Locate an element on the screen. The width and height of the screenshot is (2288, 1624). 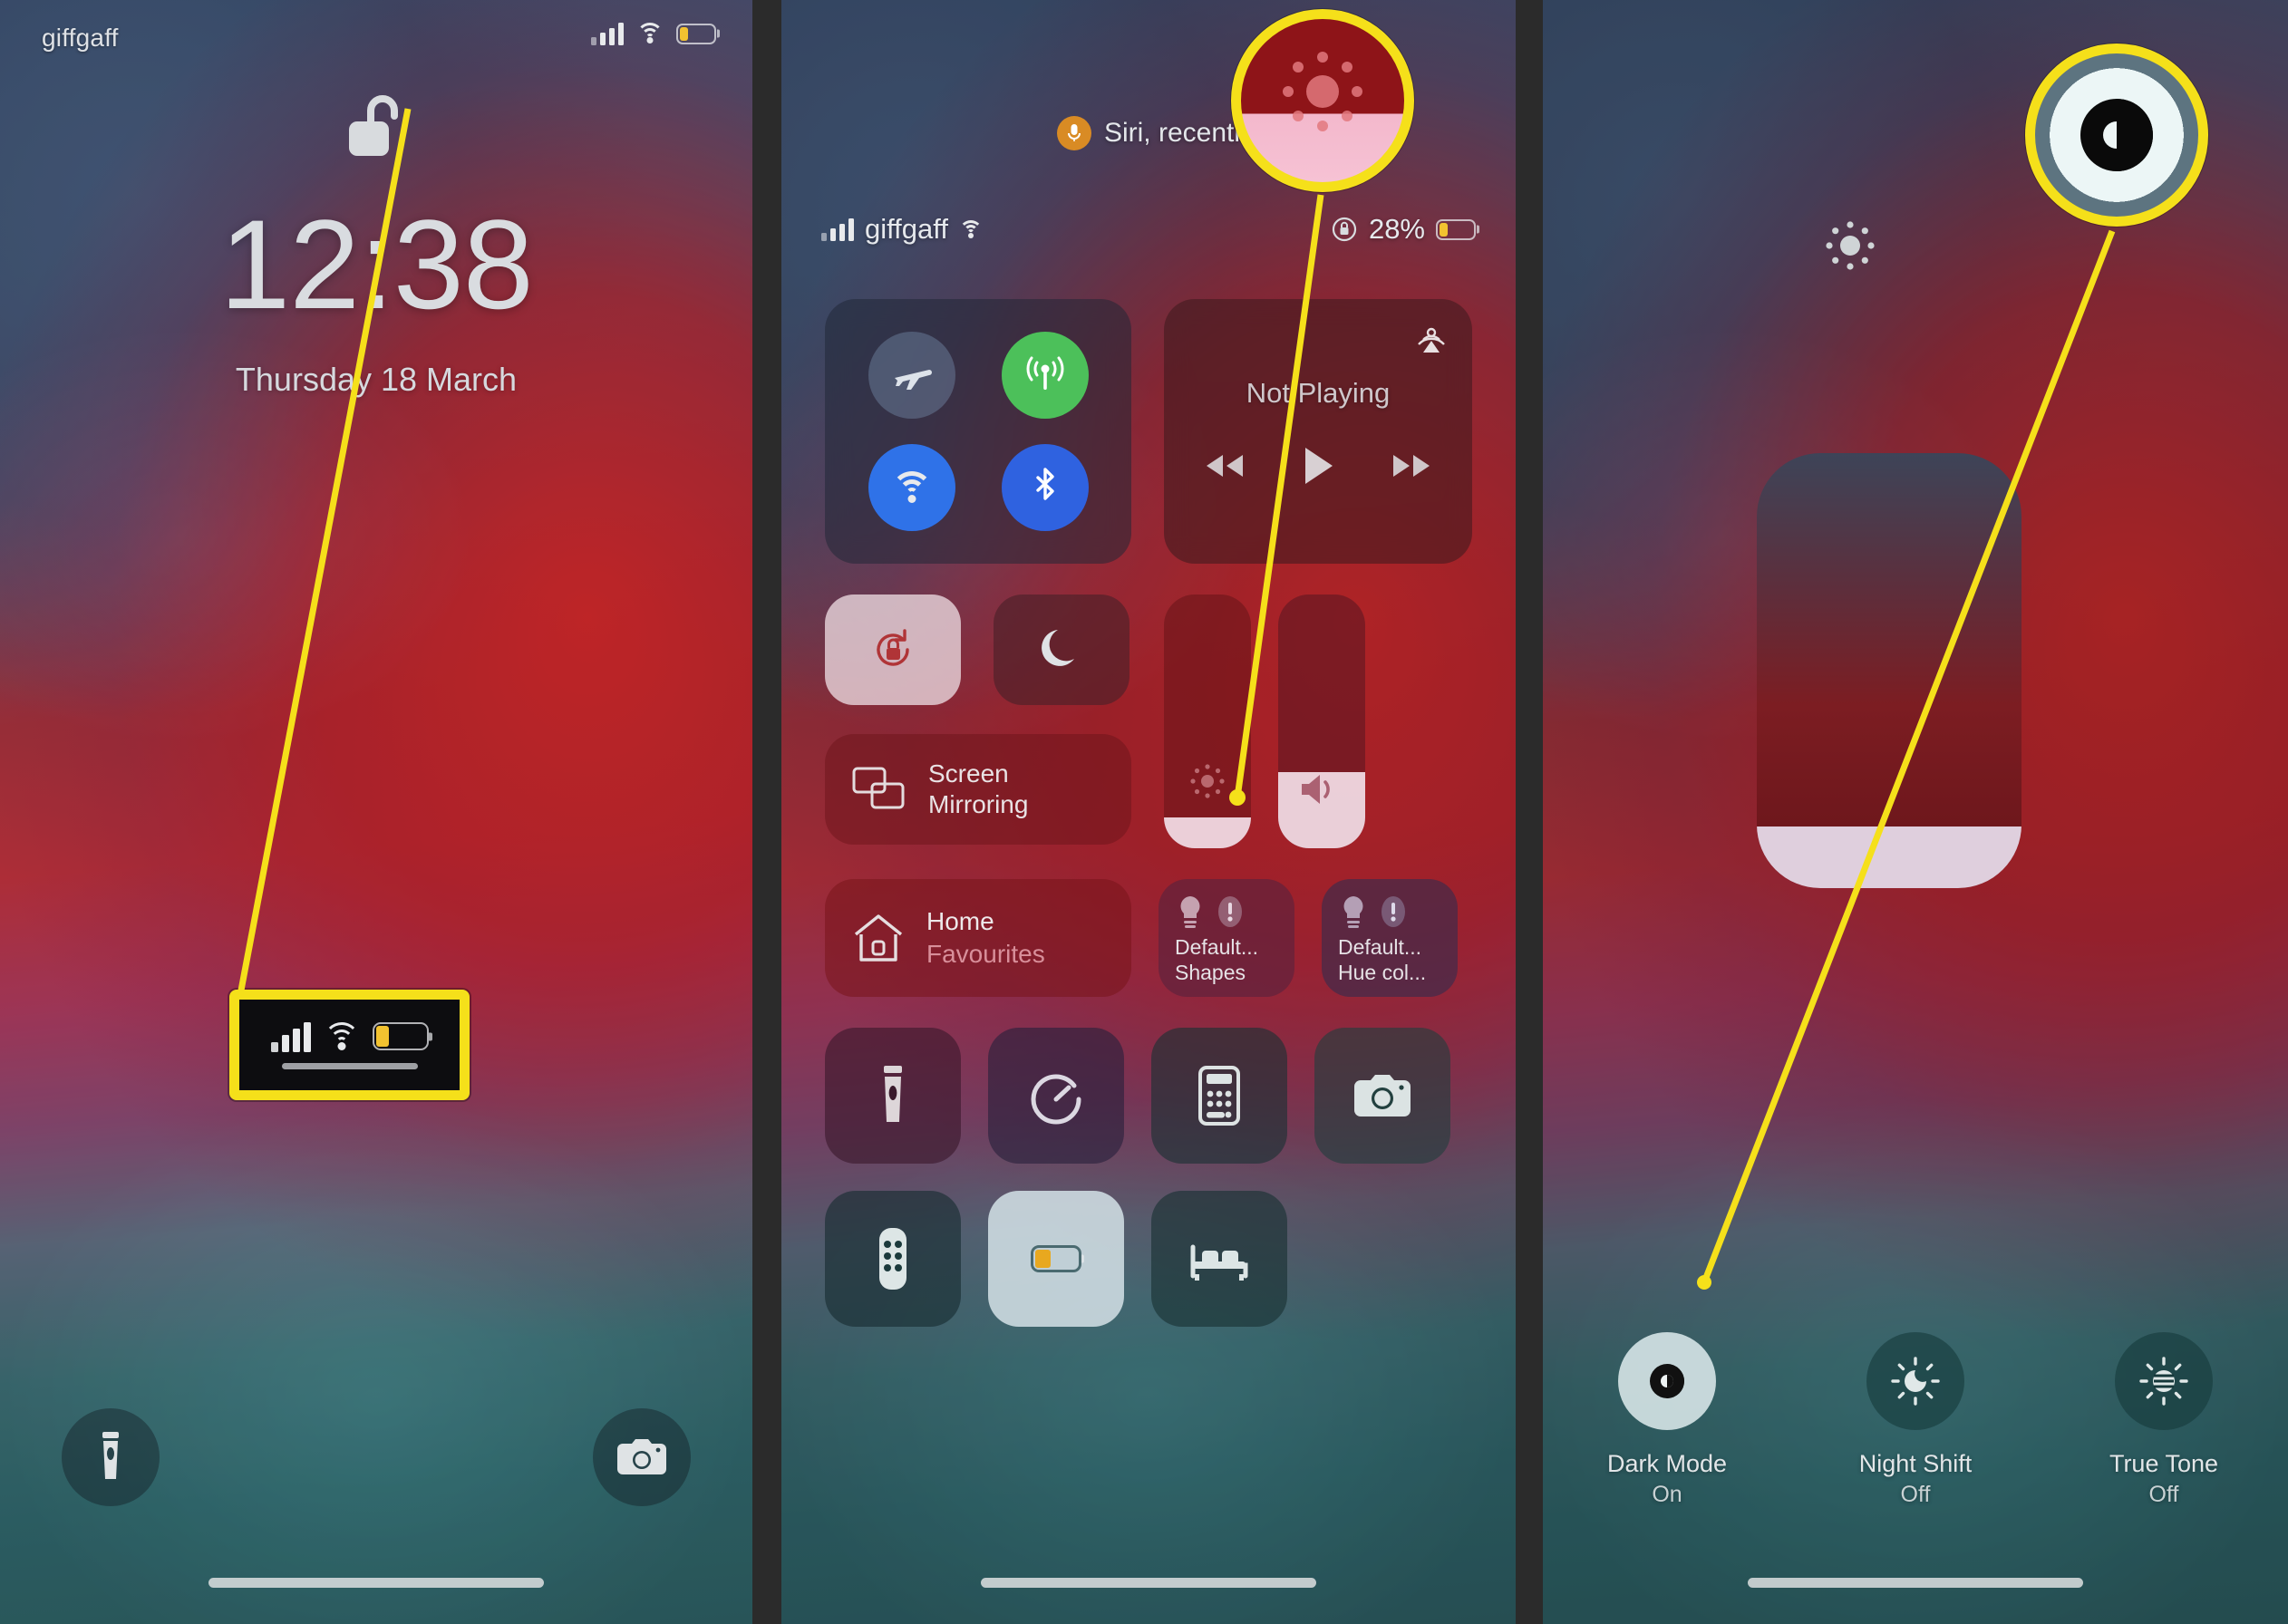
microphone-icon is located at coordinates (1073, 133).